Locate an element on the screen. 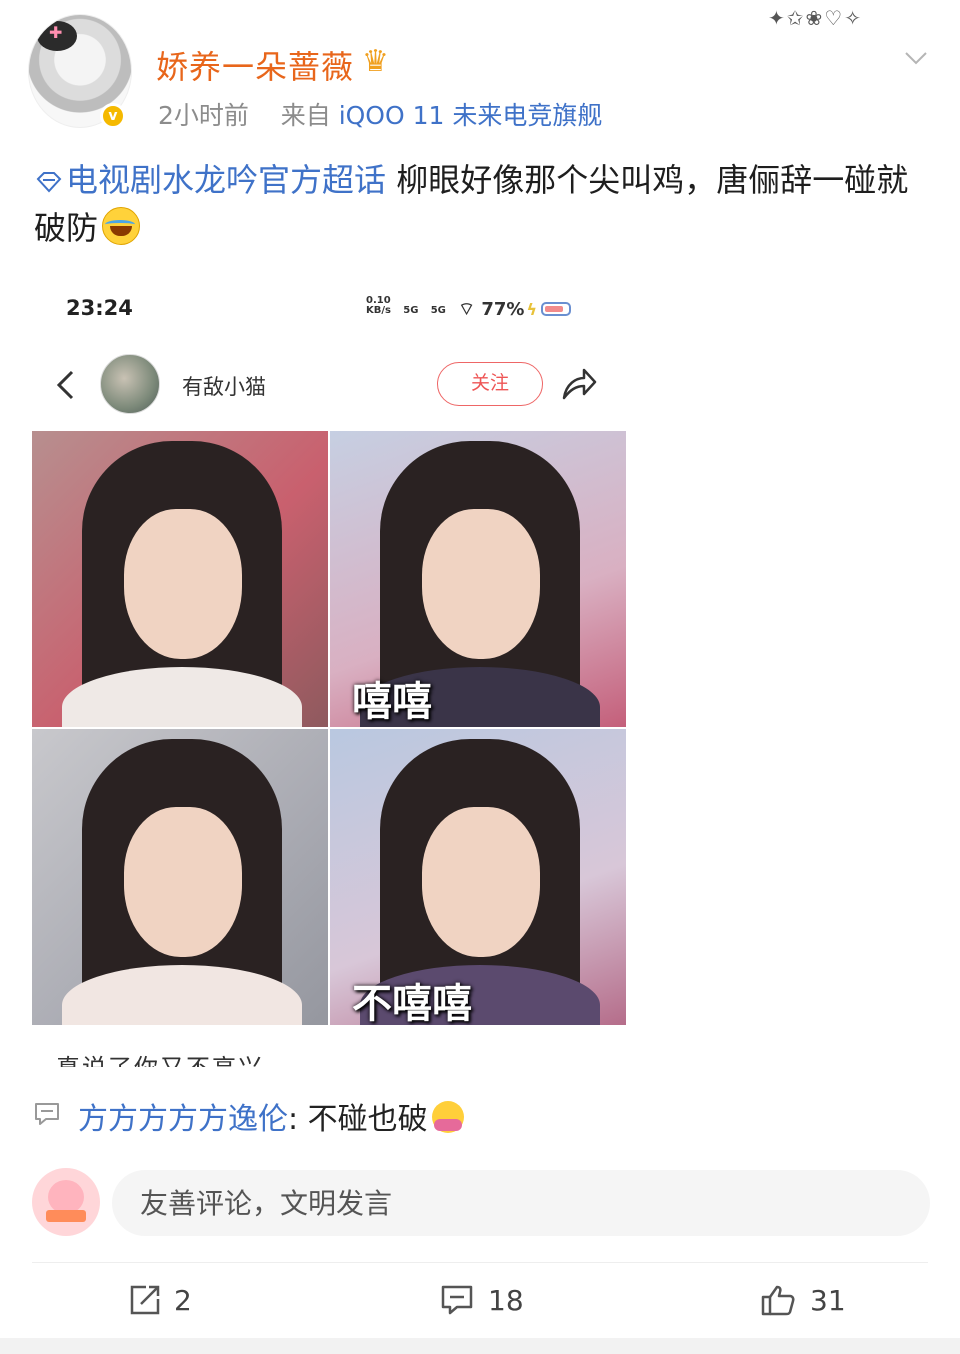 This screenshot has width=960, height=1354. comment-bubble-icon is located at coordinates (47, 1114).